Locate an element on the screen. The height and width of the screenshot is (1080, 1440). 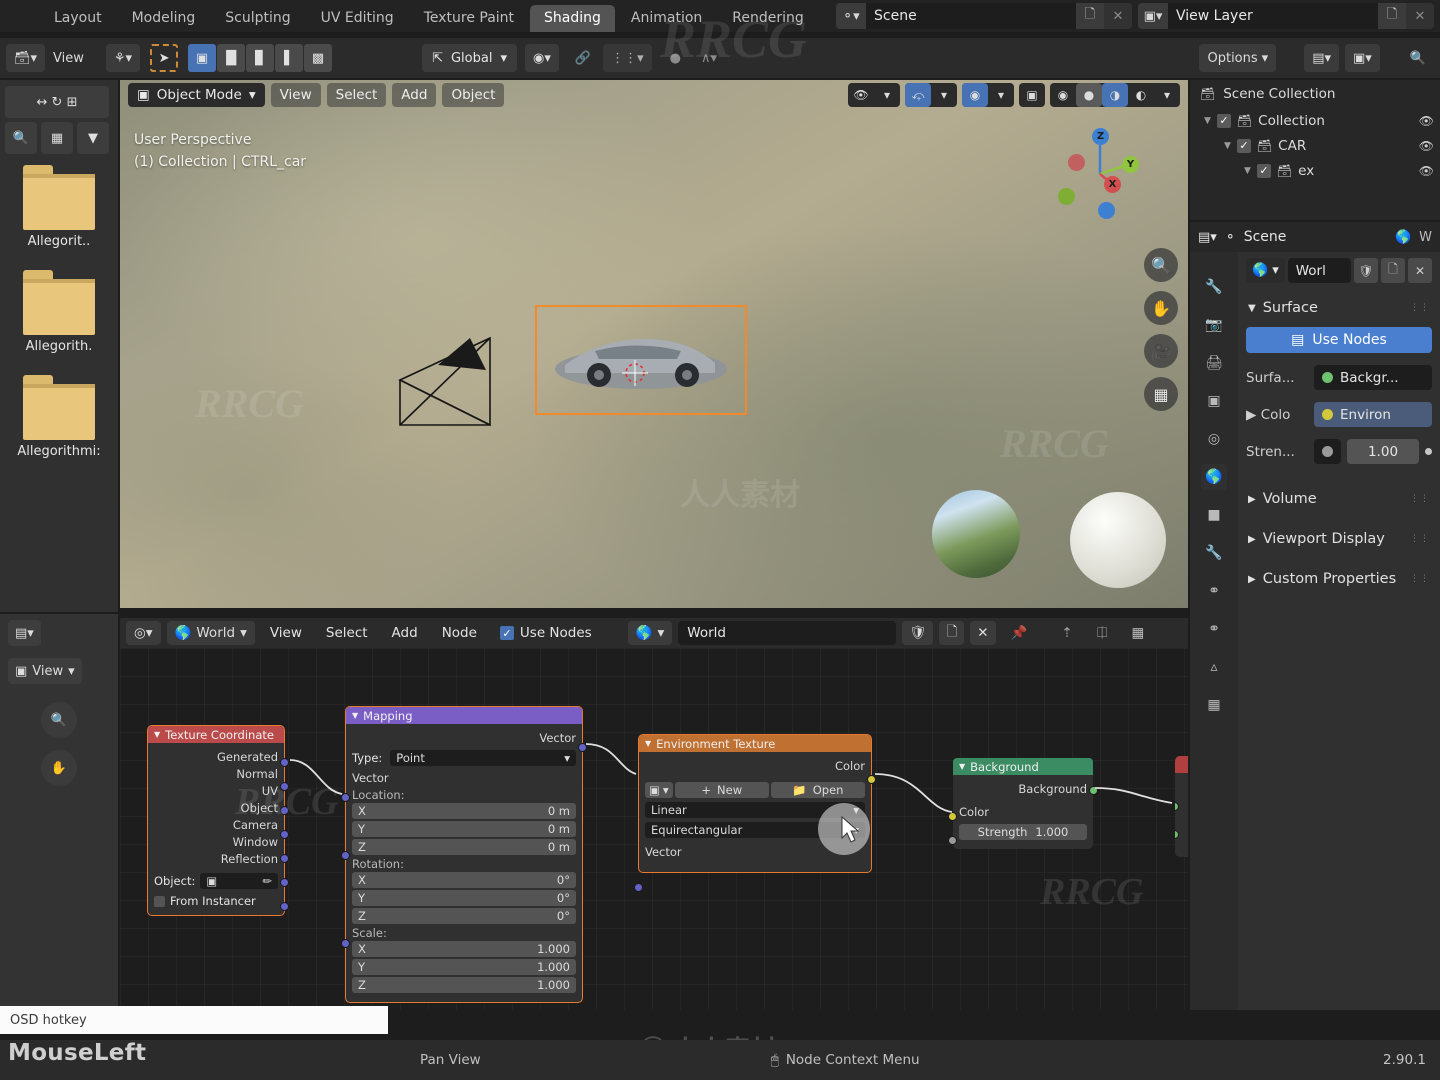
selected-object-bounding-box is located at coordinates (641, 360).